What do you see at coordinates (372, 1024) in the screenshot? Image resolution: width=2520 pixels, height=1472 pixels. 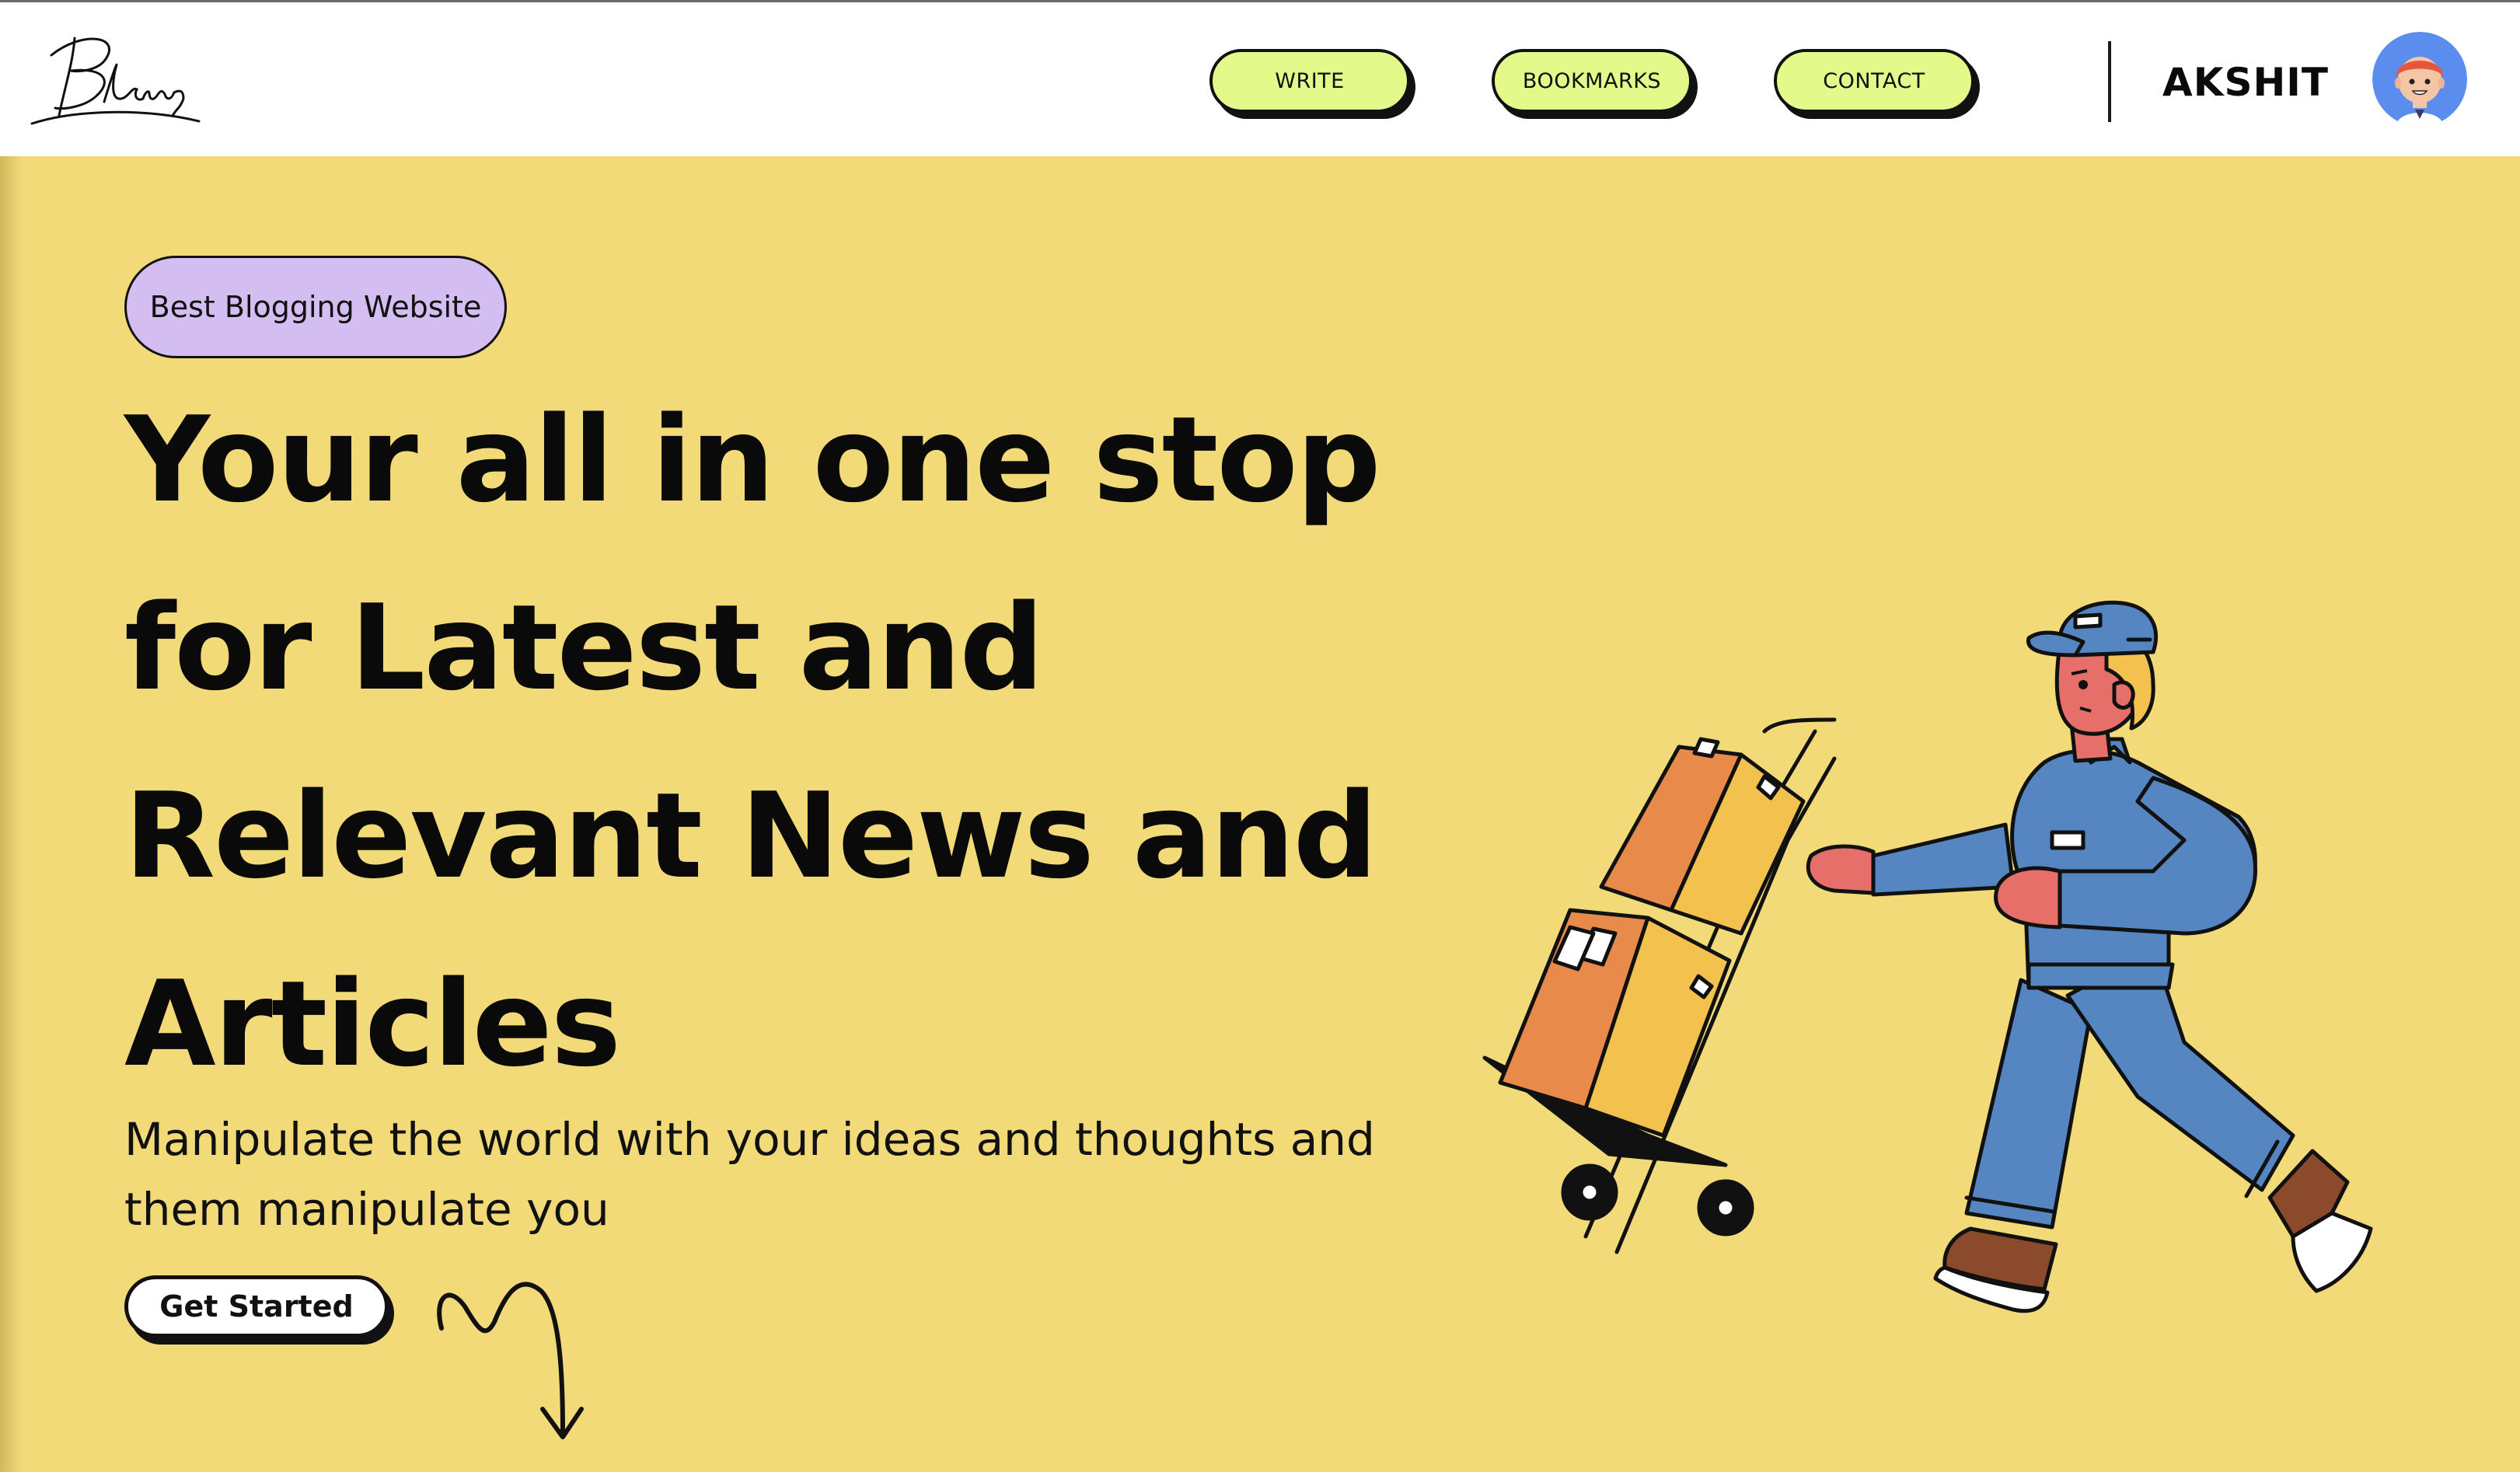 I see `headline-line: Articles` at bounding box center [372, 1024].